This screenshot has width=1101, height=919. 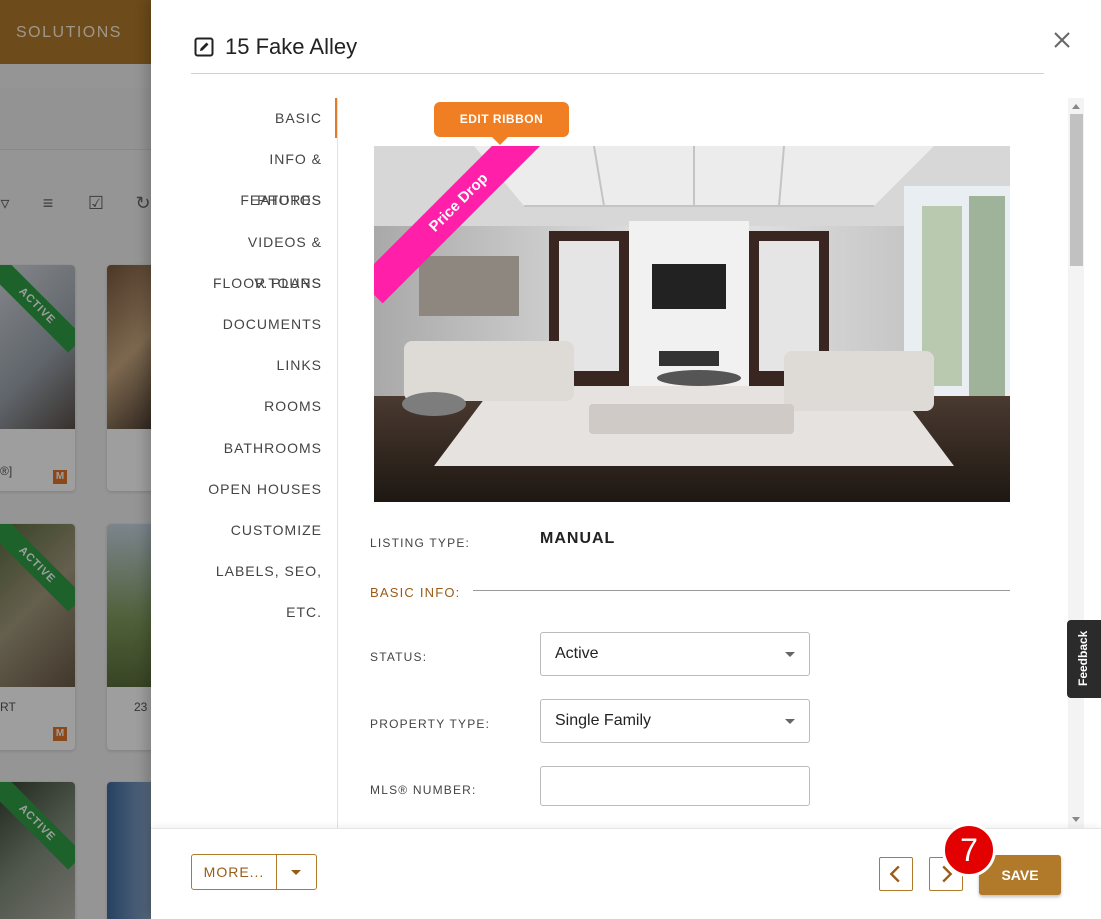 What do you see at coordinates (578, 538) in the screenshot?
I see `listing-type-value: MANUAL` at bounding box center [578, 538].